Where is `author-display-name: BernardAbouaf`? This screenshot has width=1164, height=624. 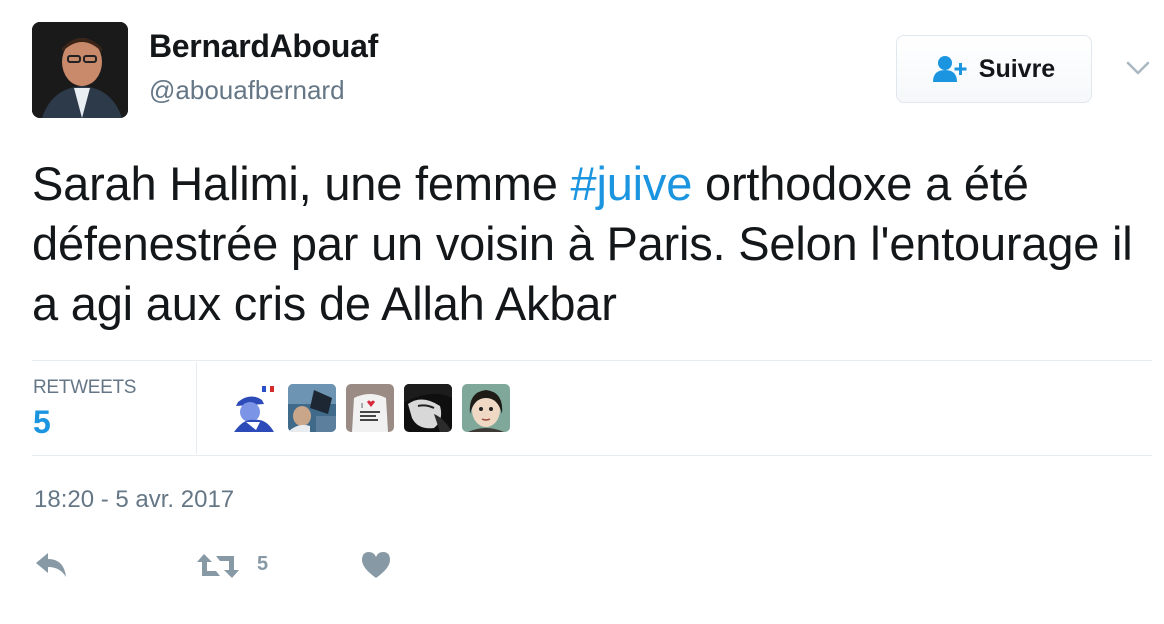 author-display-name: BernardAbouaf is located at coordinates (263, 46).